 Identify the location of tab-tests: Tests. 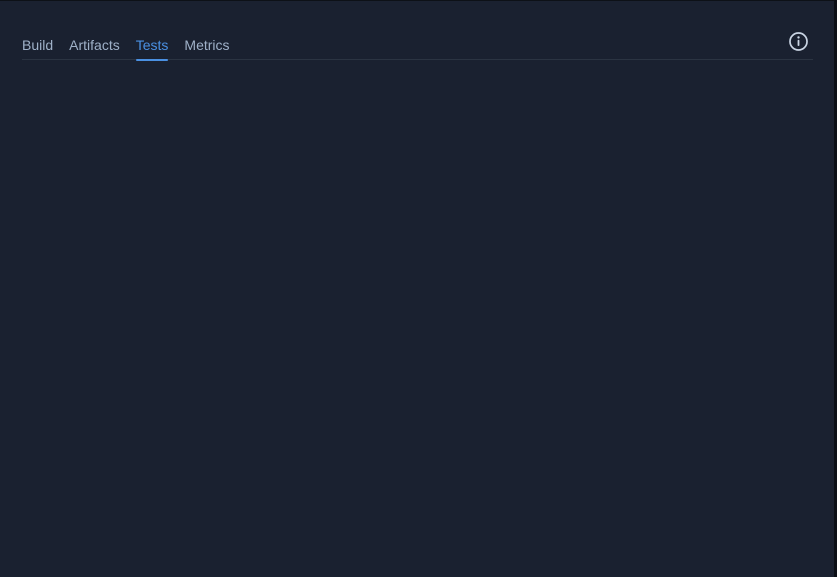
(151, 46).